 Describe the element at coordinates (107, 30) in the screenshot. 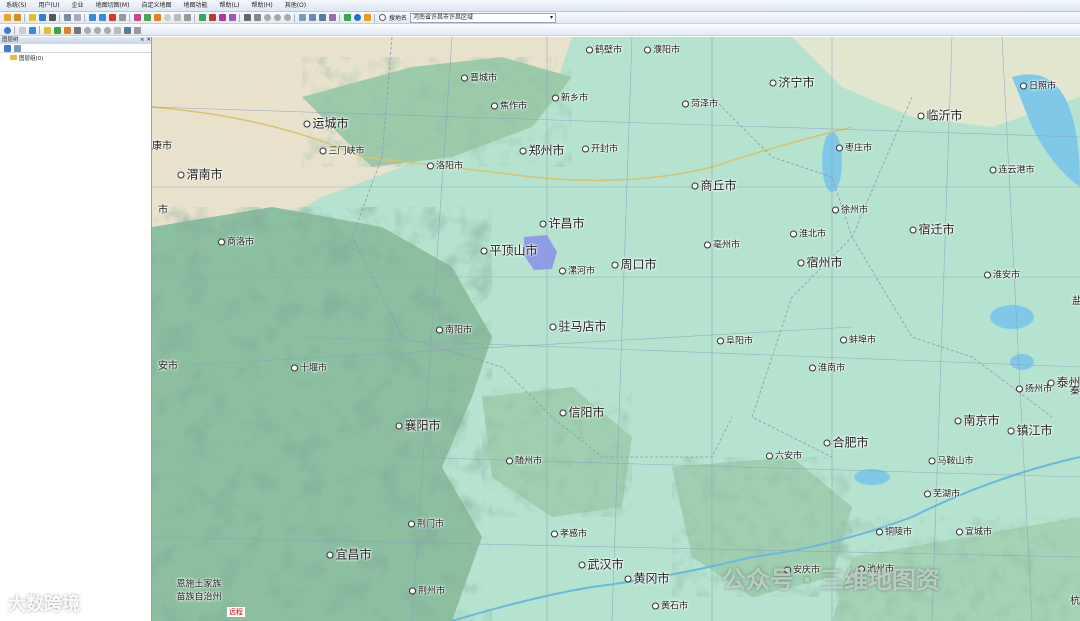

I see `node3-icon` at that location.